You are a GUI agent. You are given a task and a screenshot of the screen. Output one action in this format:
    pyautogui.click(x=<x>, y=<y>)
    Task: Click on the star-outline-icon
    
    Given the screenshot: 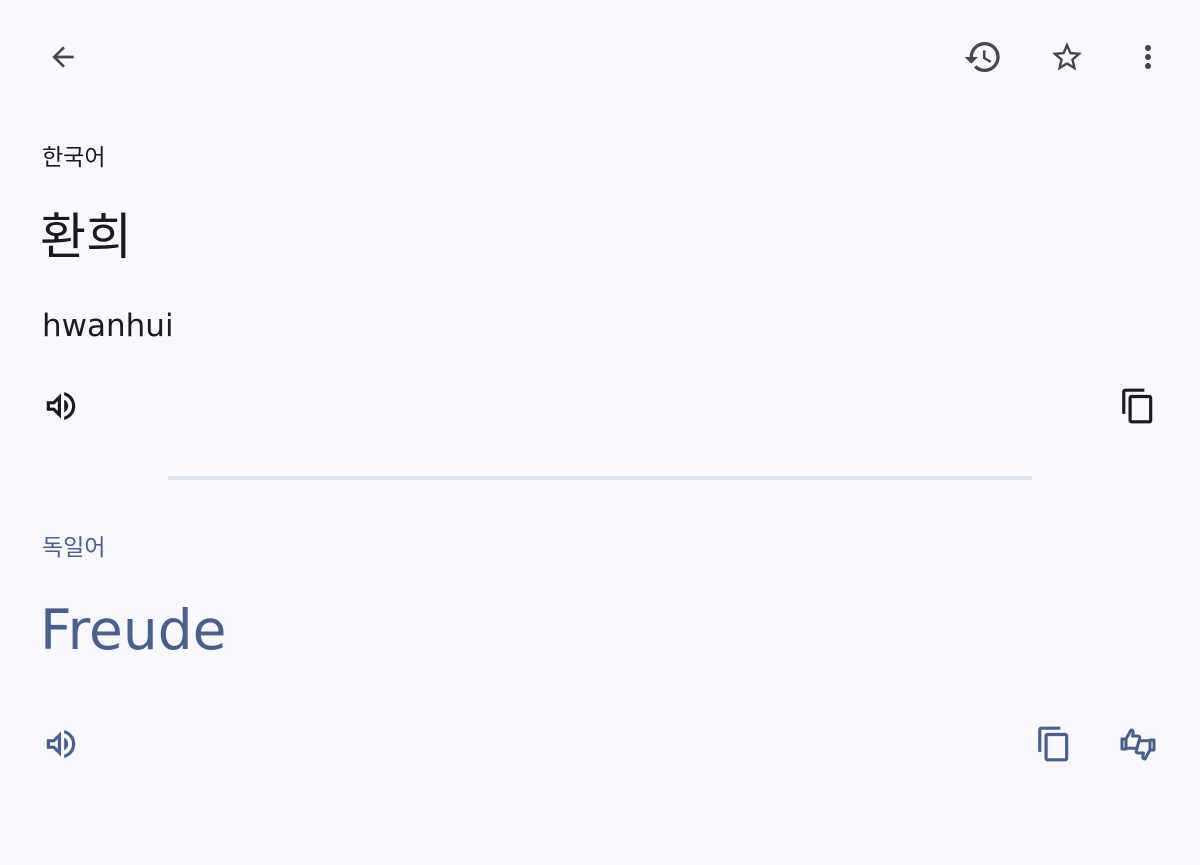 What is the action you would take?
    pyautogui.click(x=1067, y=57)
    